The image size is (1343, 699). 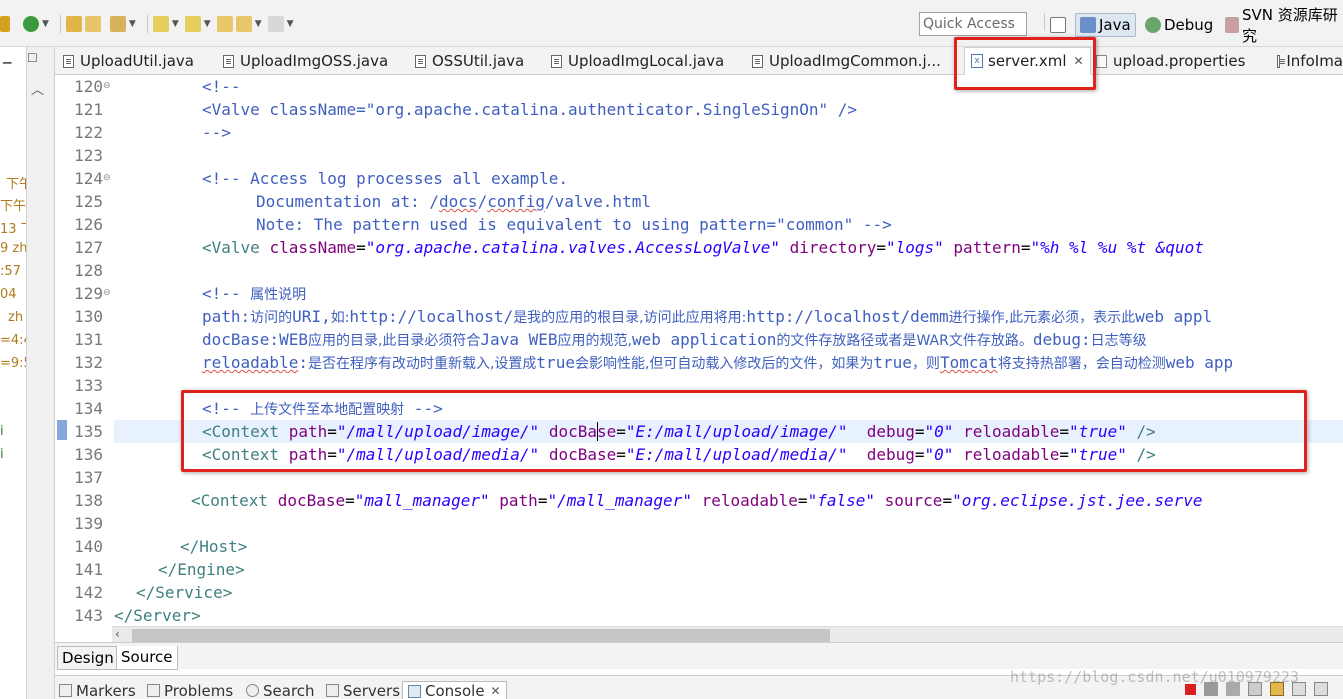 What do you see at coordinates (637, 61) in the screenshot?
I see `tab-uploadimglocal: UploadImgLocal.java` at bounding box center [637, 61].